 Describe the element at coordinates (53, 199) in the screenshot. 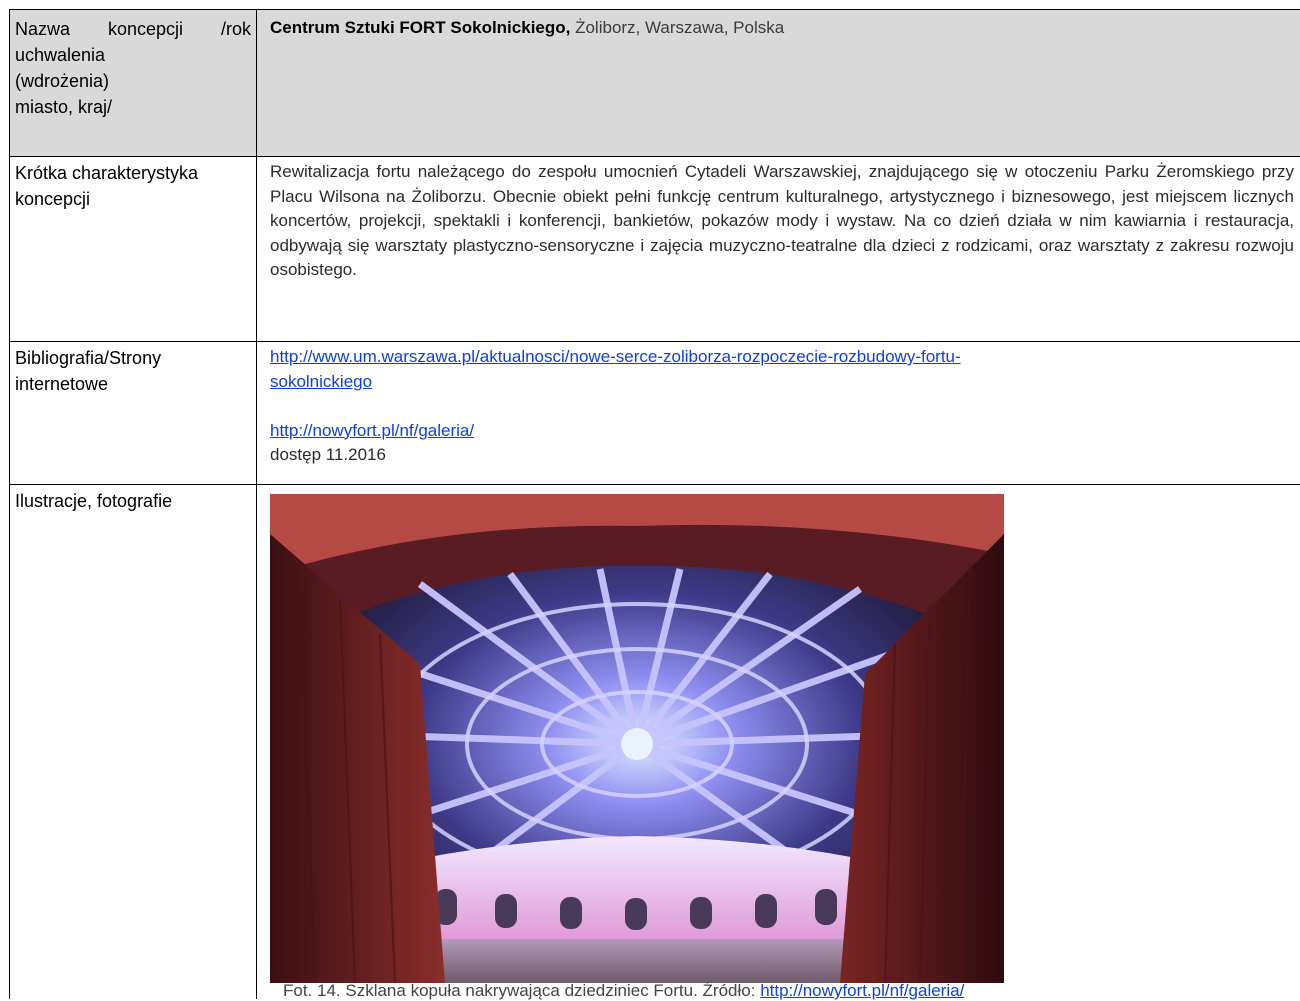

I see `label-line: koncepcji` at that location.